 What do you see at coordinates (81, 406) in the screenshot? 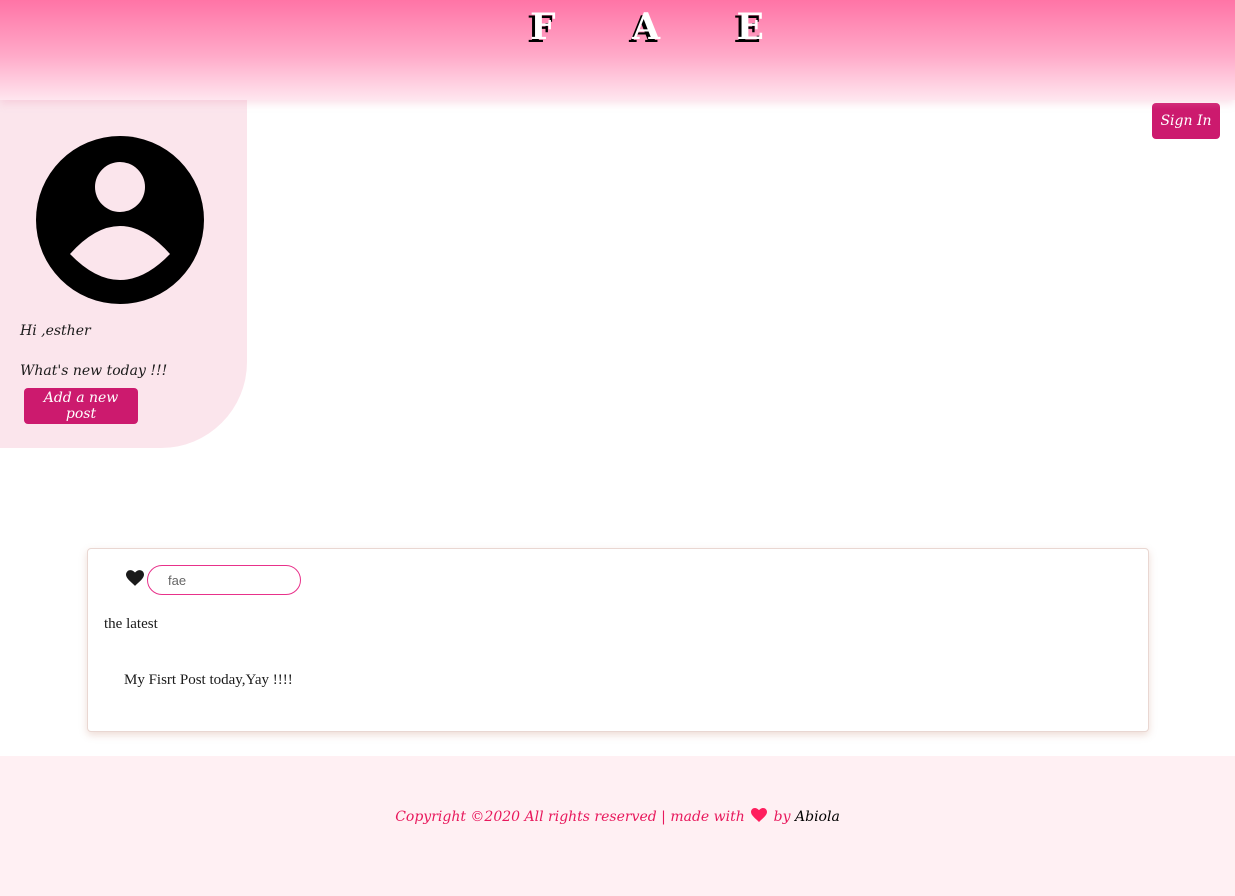
I see `add-post-button: Add a new post` at bounding box center [81, 406].